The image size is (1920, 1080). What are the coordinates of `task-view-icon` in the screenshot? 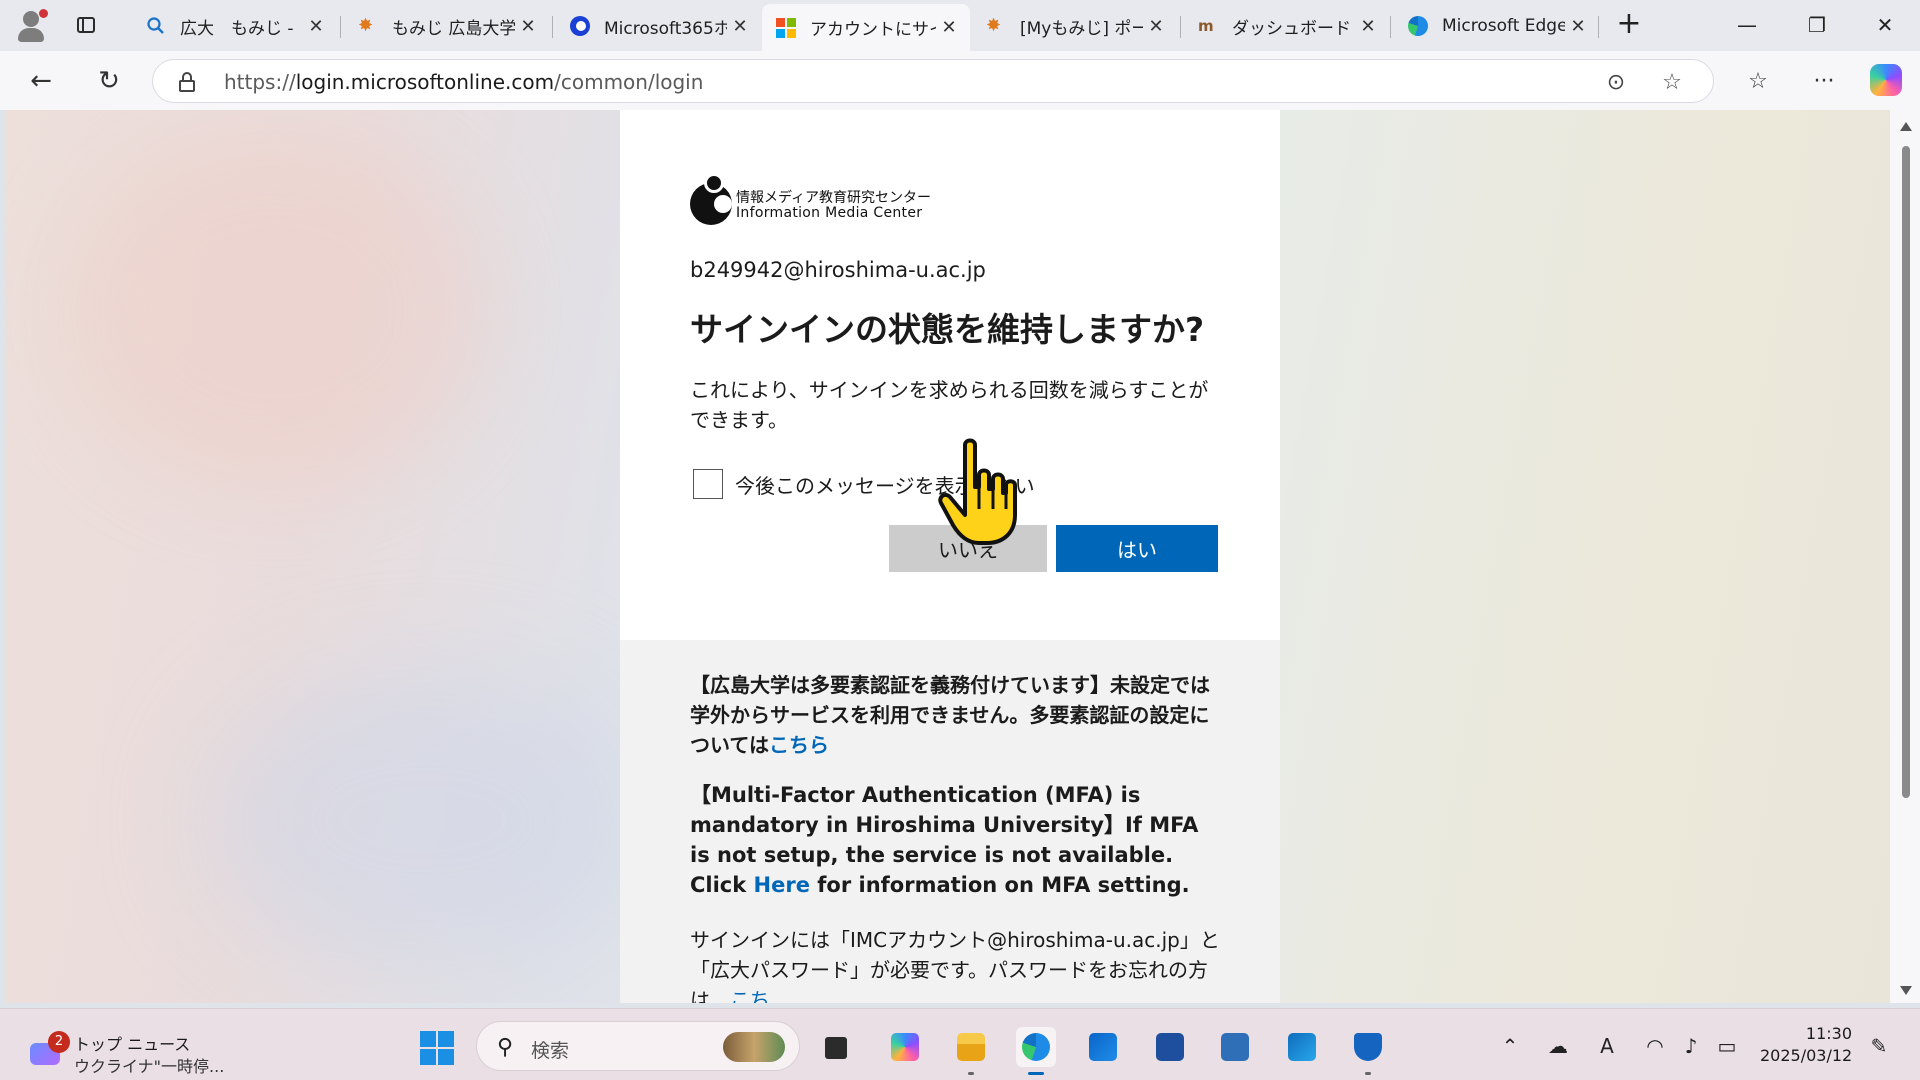 It's located at (836, 1048).